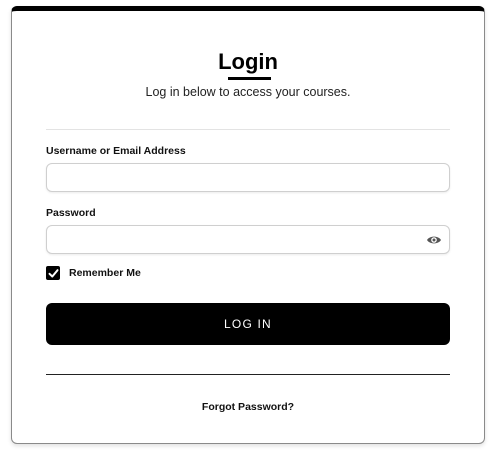 This screenshot has width=500, height=456. Describe the element at coordinates (105, 273) in the screenshot. I see `remember-me-label: Remember Me` at that location.